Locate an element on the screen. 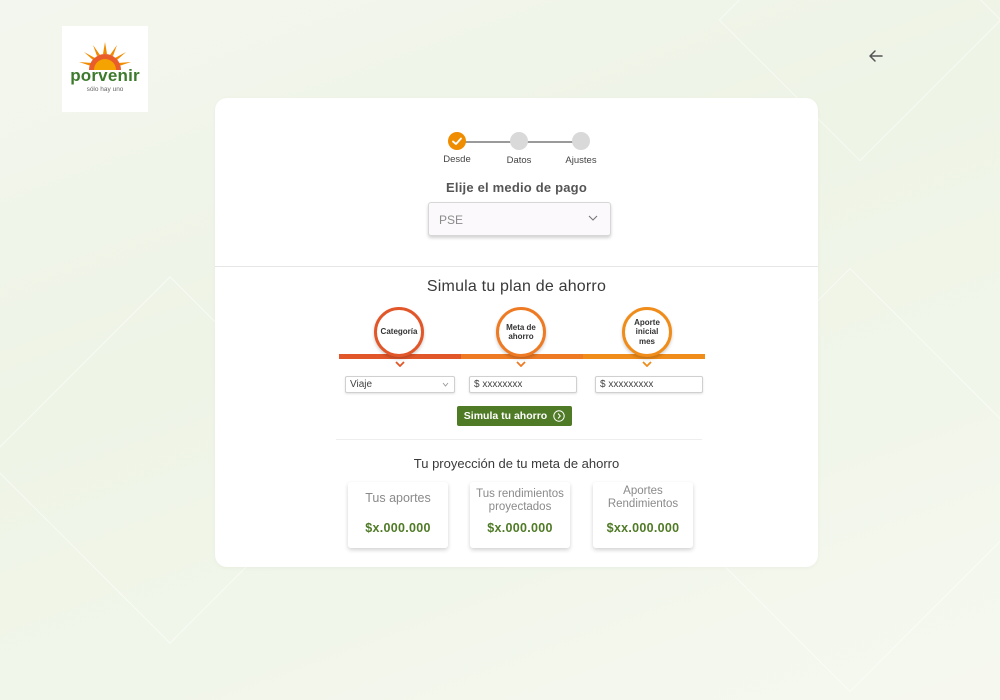 The image size is (1000, 700). initial-circle-label: Aporte inicial mes is located at coordinates (647, 332).